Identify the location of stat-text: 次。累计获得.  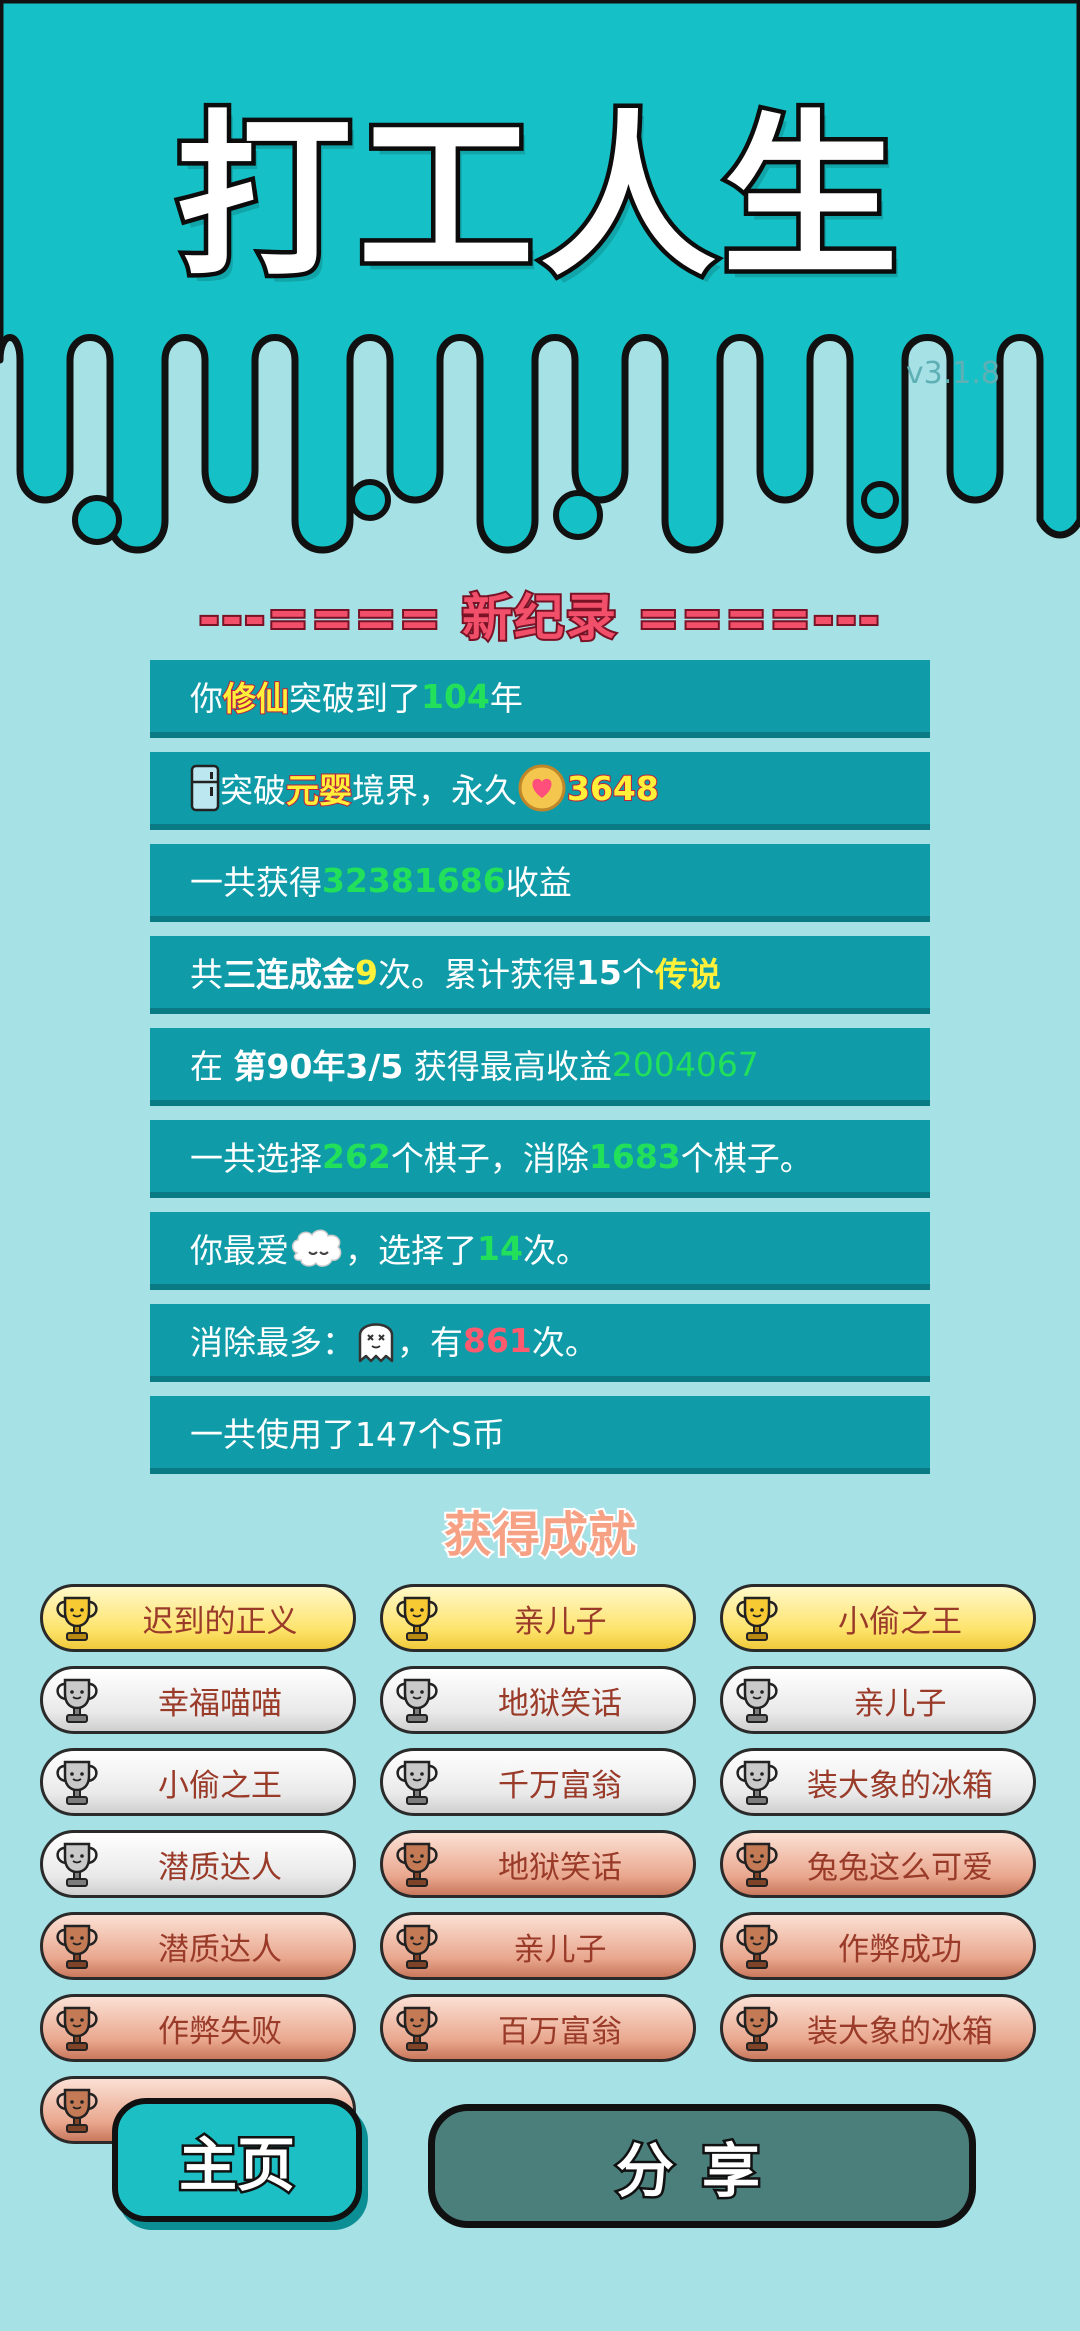
(476, 974).